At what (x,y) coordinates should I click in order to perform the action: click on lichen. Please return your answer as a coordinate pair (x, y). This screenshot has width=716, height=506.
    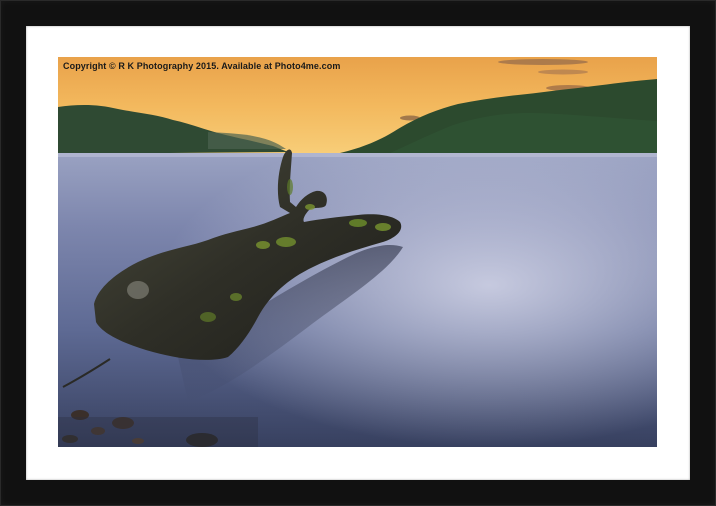
    Looking at the image, I should click on (138, 290).